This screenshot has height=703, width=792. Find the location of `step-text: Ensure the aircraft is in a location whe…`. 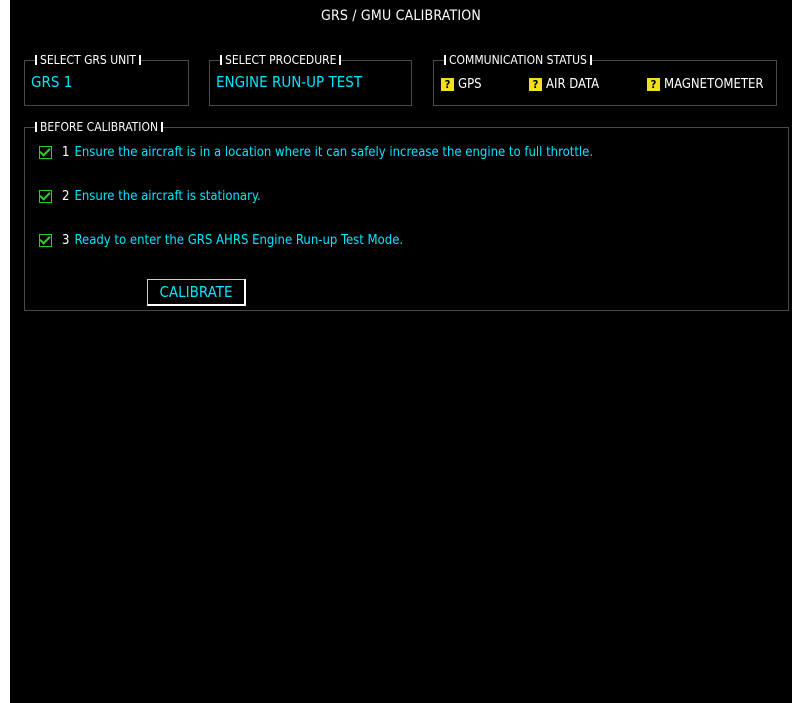

step-text: Ensure the aircraft is in a location whe… is located at coordinates (334, 152).